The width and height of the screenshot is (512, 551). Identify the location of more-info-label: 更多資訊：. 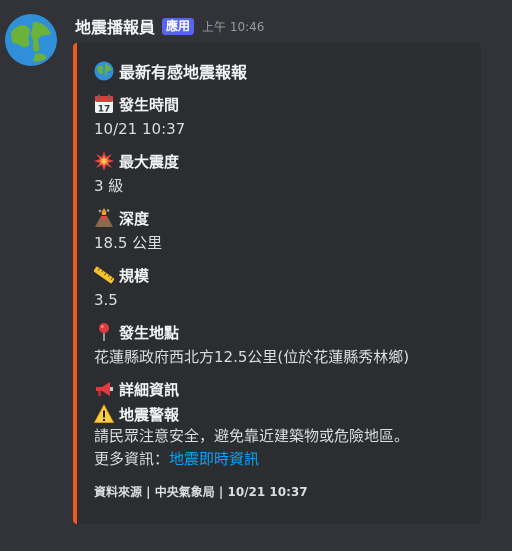
(132, 459).